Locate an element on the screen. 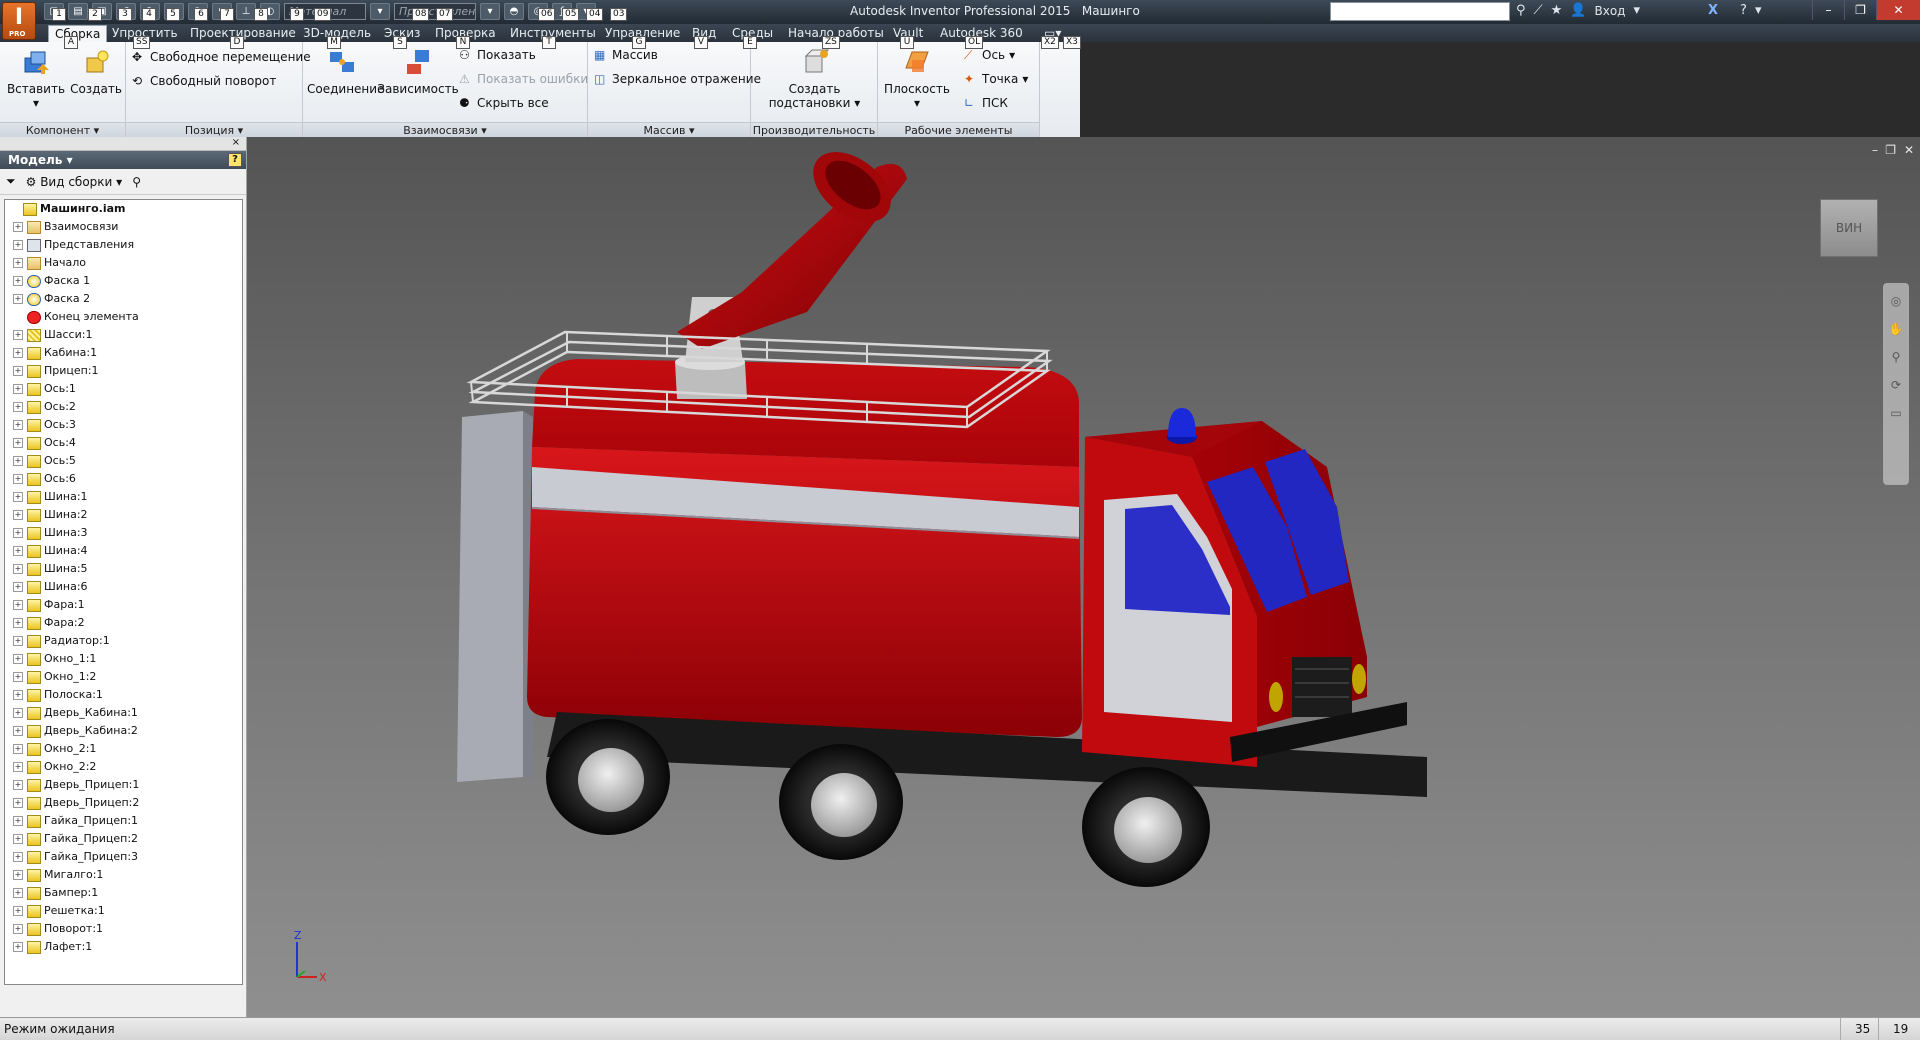  tree-node: + Шина:4 is located at coordinates (123, 551).